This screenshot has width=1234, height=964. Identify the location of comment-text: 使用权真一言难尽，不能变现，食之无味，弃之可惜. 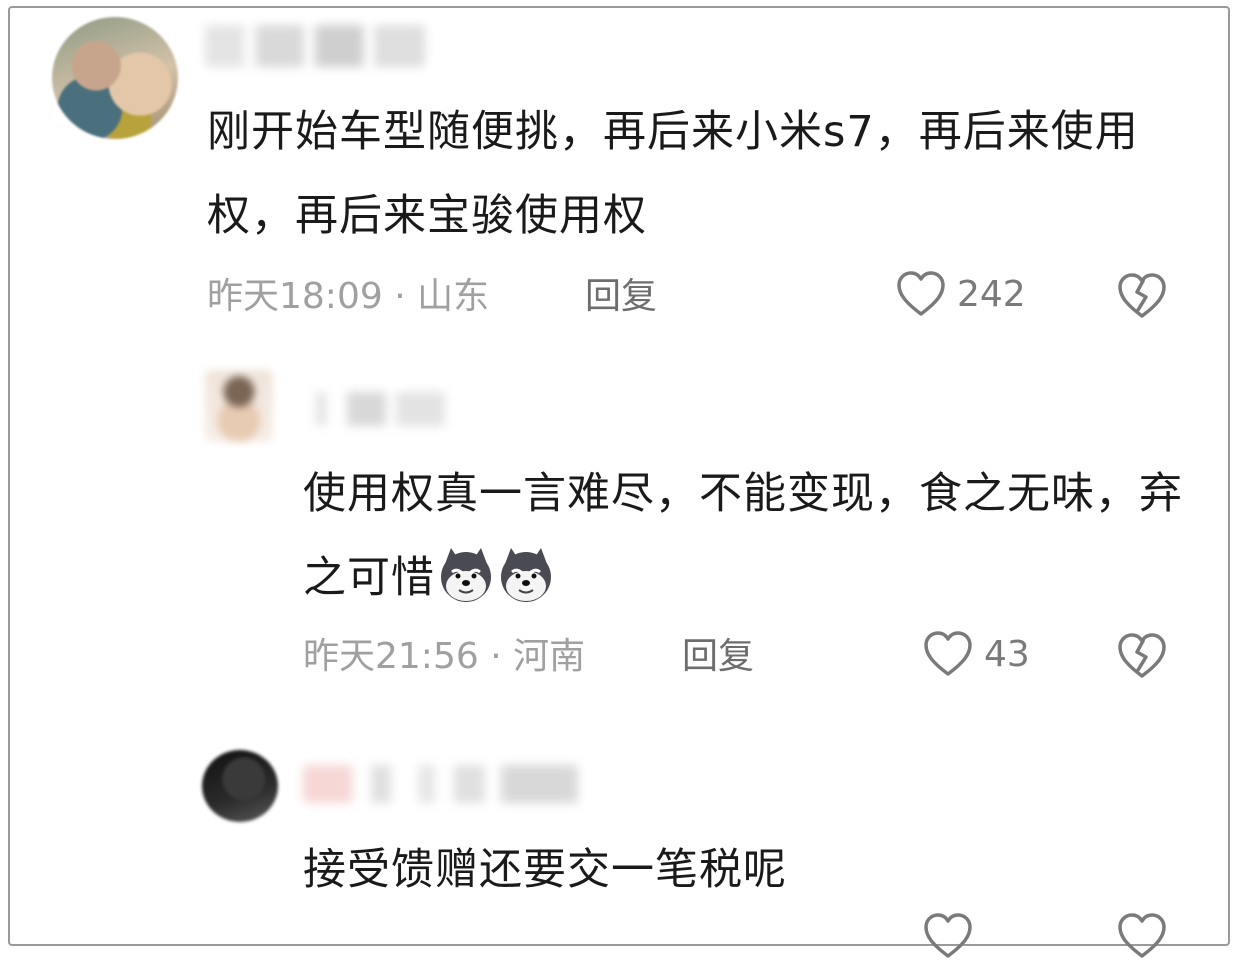
(753, 536).